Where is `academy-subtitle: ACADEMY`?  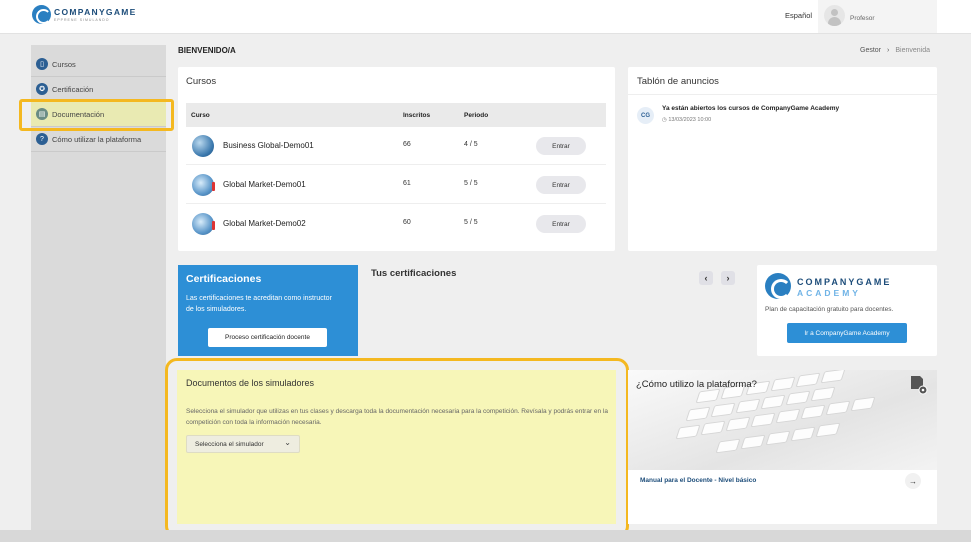
academy-subtitle: ACADEMY is located at coordinates (829, 293).